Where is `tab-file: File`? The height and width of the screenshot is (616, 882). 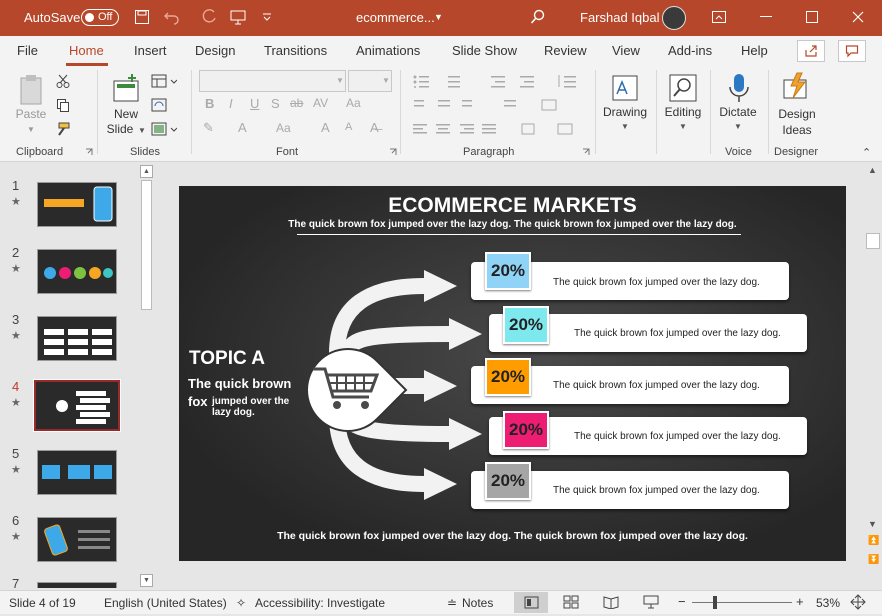
tab-file: File is located at coordinates (27, 50).